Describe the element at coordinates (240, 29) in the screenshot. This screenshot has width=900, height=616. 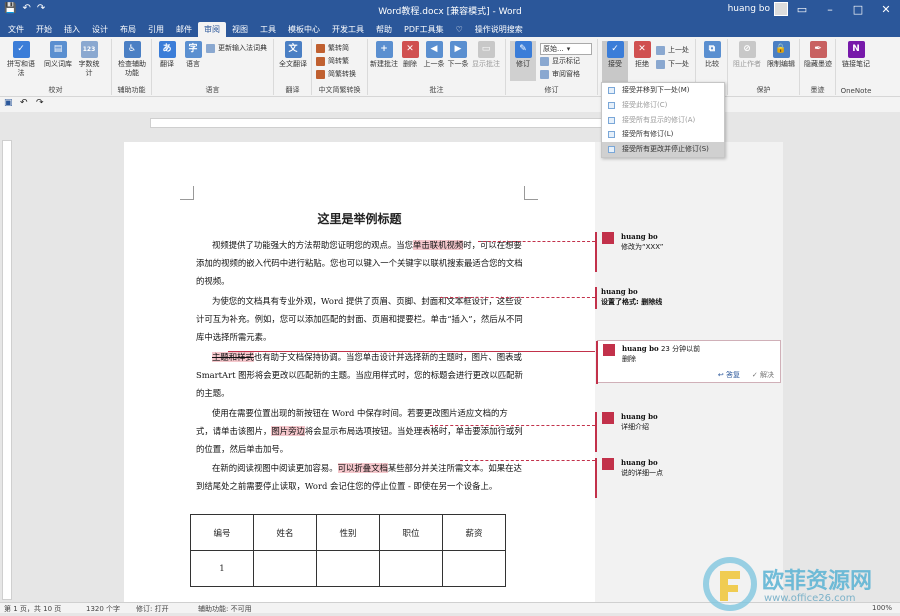
I see `tab-view: 视图` at that location.